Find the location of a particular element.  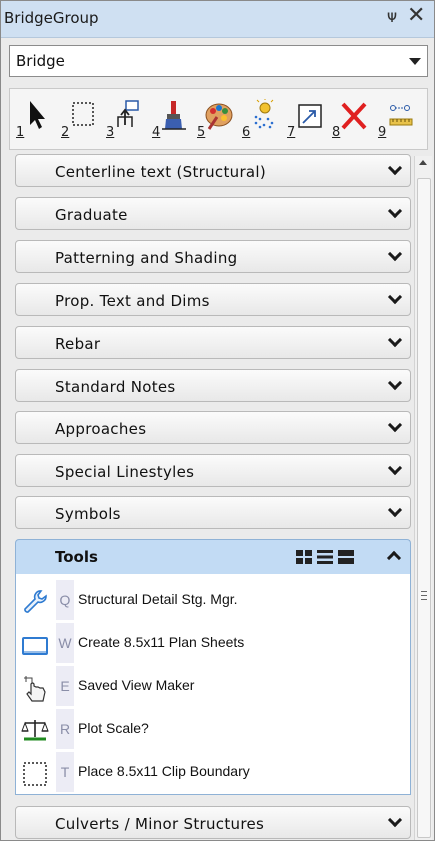

tool-button-4: 4 is located at coordinates (169, 119).